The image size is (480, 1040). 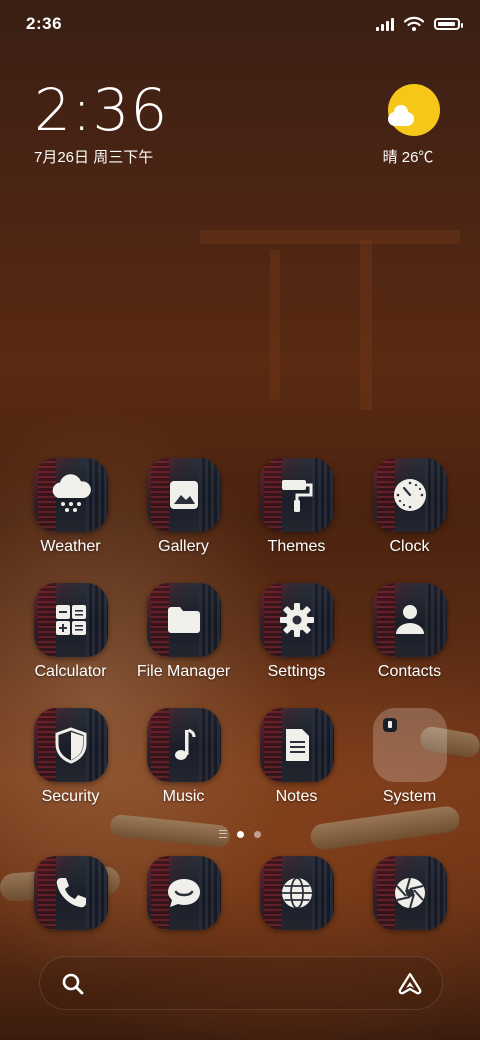 What do you see at coordinates (94, 157) in the screenshot?
I see `widget-date: 7月26日 周三下午` at bounding box center [94, 157].